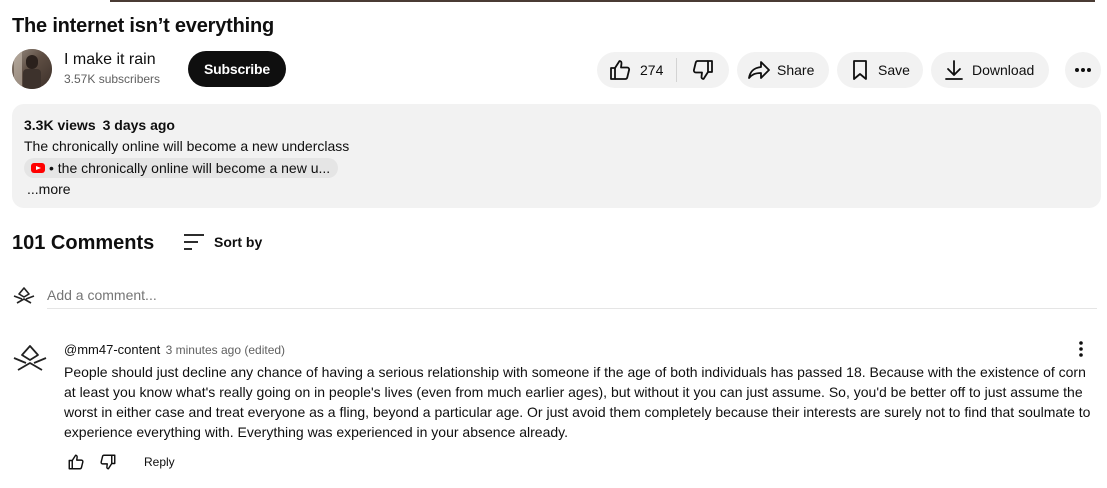  I want to click on upload-date: 3 days ago, so click(138, 125).